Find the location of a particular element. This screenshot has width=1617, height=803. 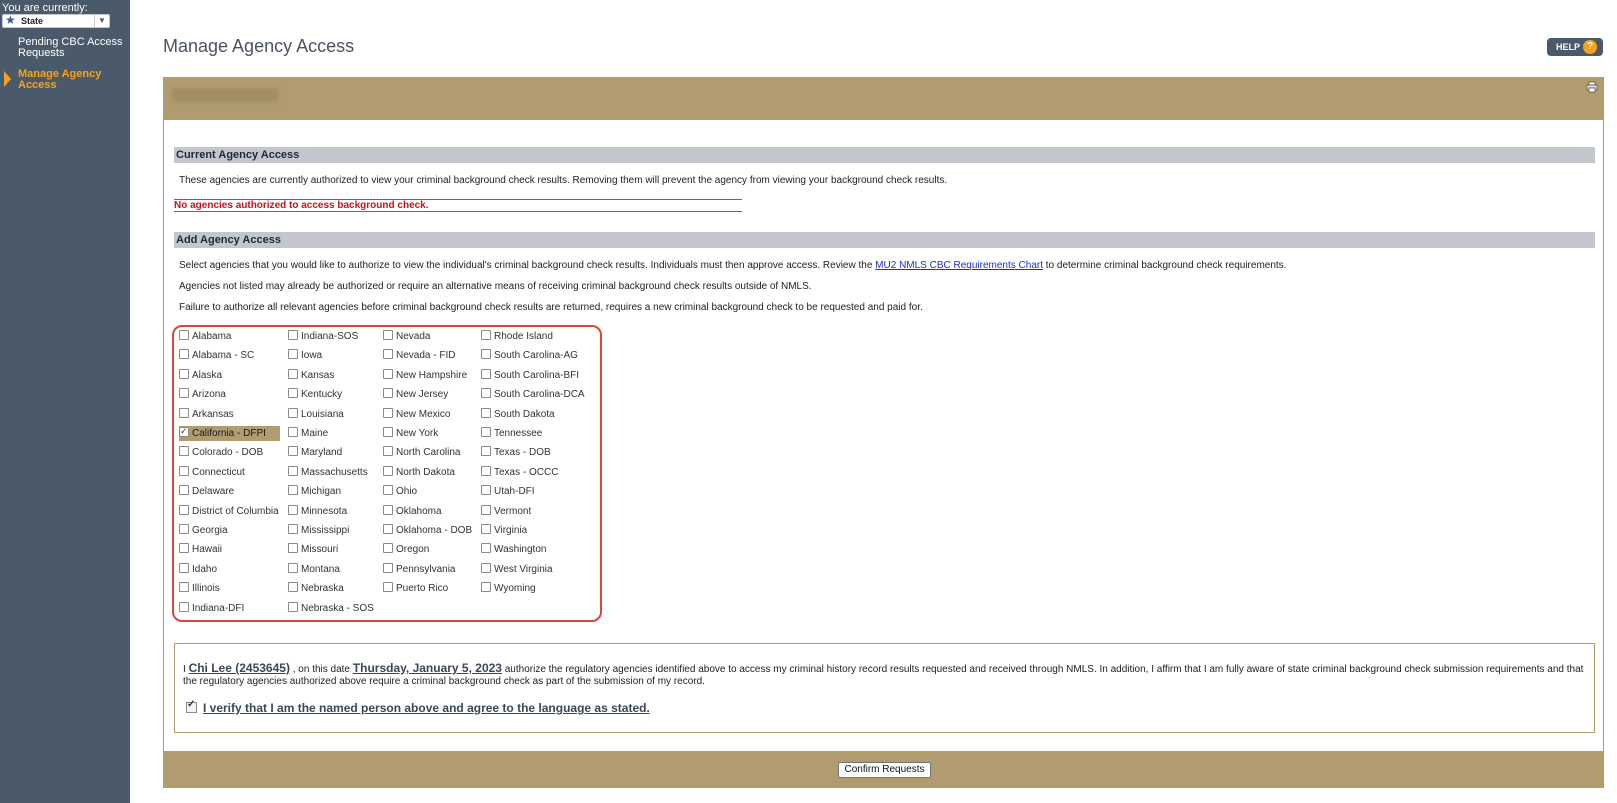

agency-option: Iowa is located at coordinates (305, 355).